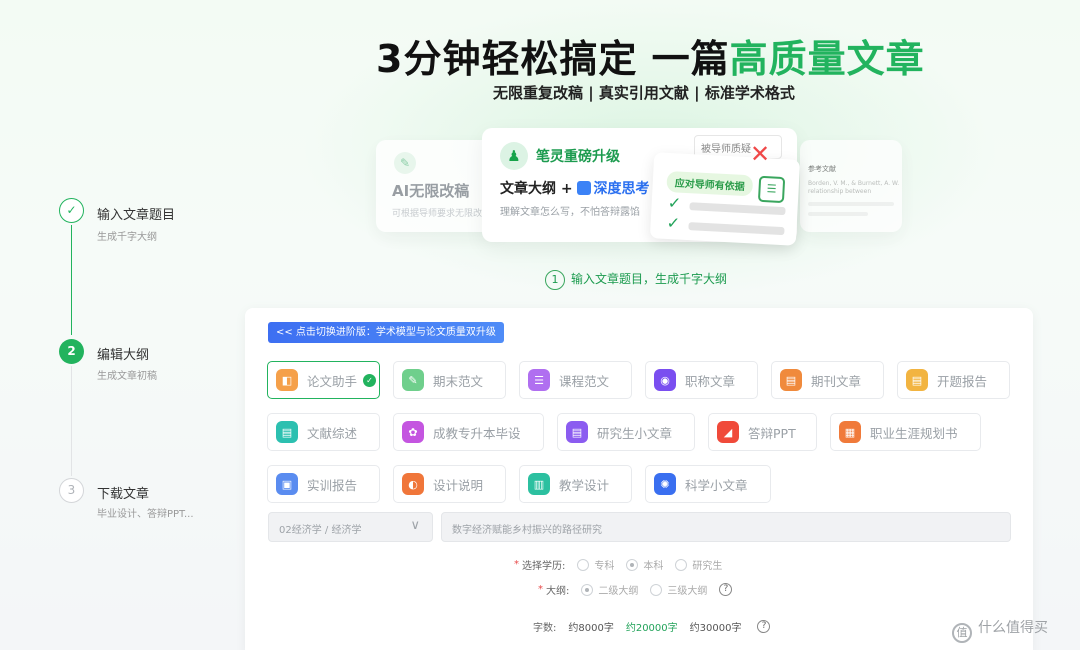  I want to click on category-label: 论文助手, so click(332, 381).